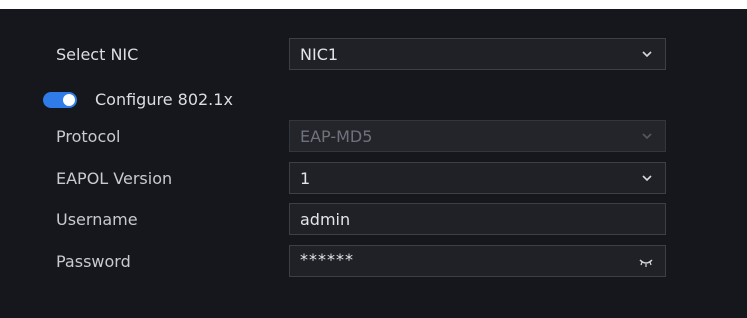 The image size is (747, 318). I want to click on eapol-version-value: 1, so click(305, 178).